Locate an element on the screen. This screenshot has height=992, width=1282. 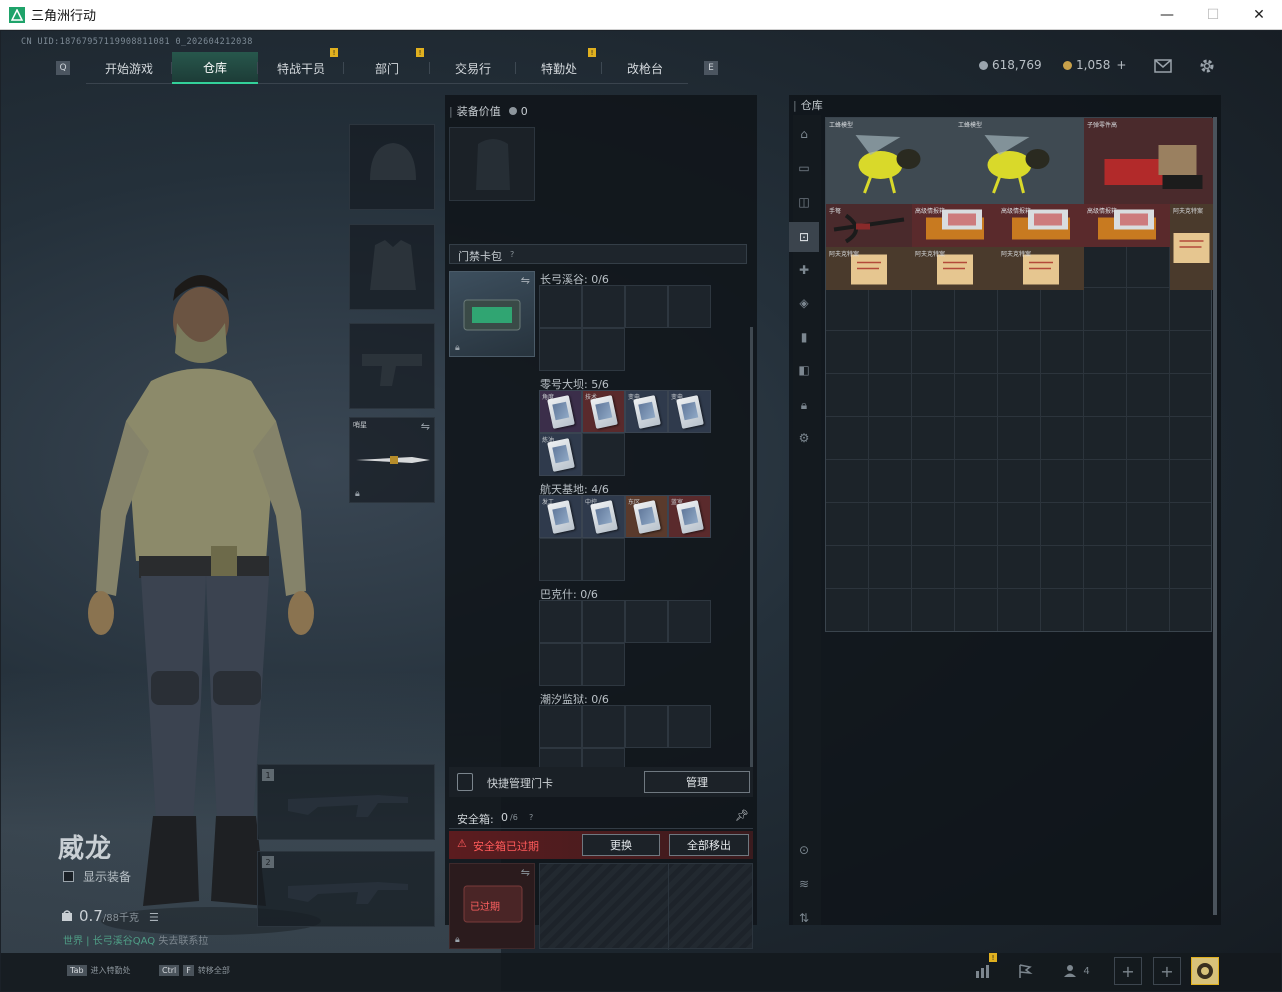
gold-currency: 1,058 + is located at coordinates (1094, 65).